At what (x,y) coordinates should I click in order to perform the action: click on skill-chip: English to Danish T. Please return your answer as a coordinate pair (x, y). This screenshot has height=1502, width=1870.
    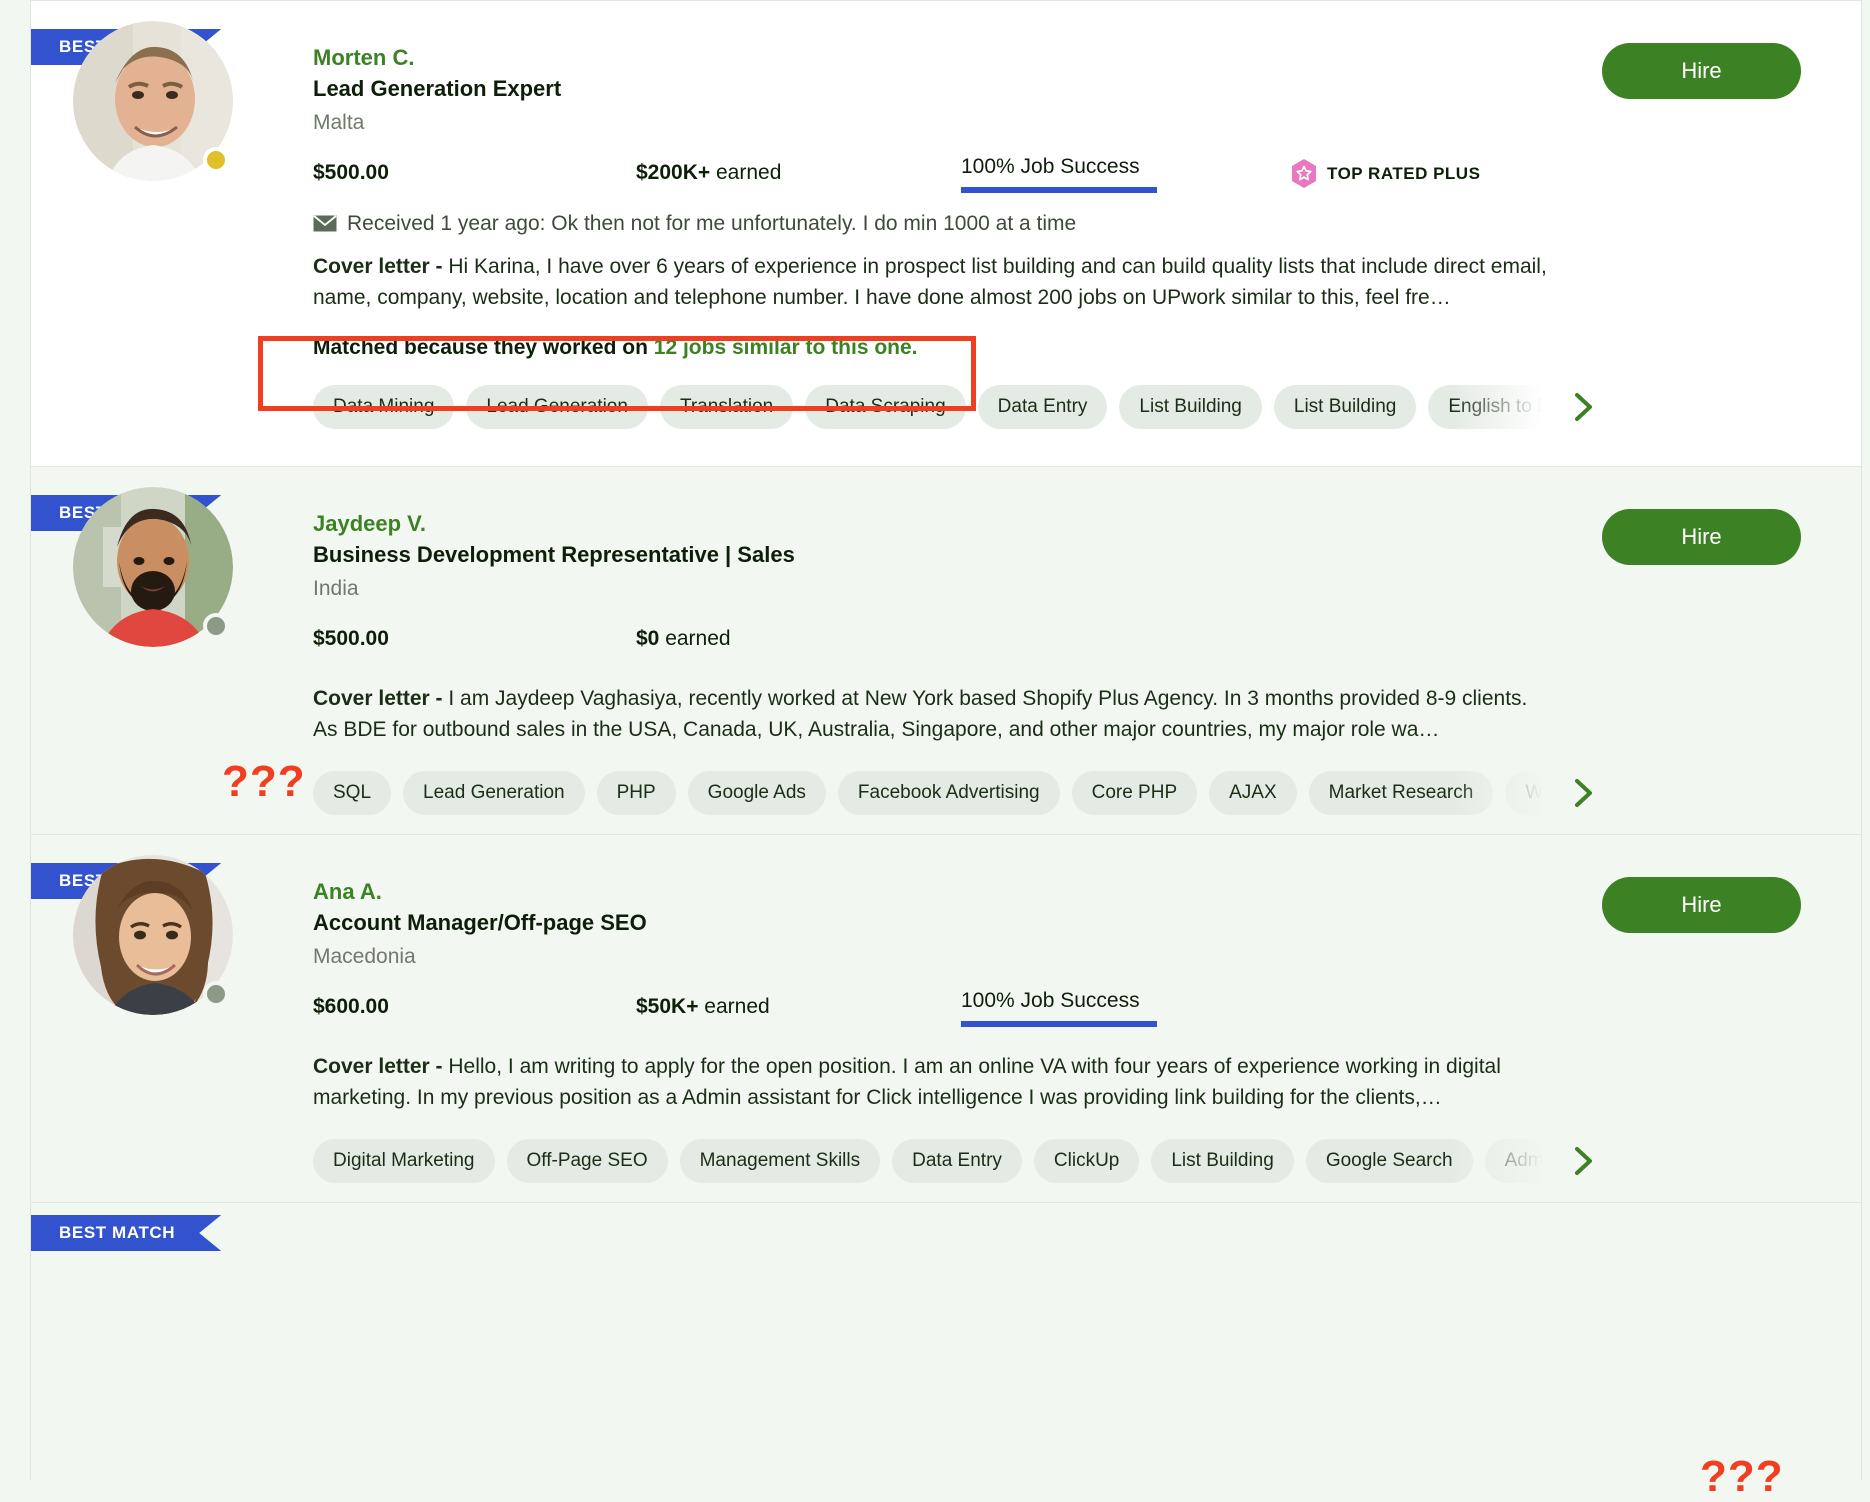
    Looking at the image, I should click on (1488, 407).